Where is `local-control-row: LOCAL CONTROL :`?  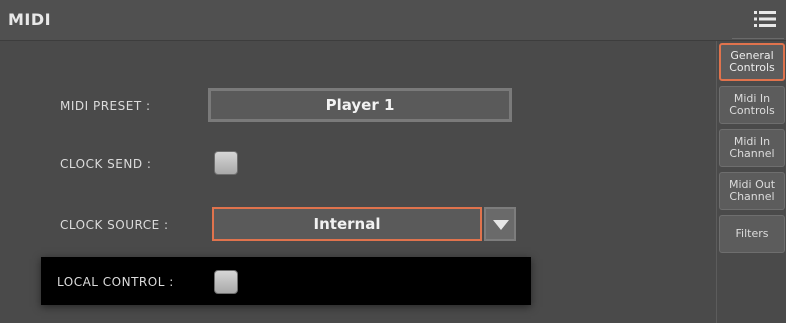 local-control-row: LOCAL CONTROL : is located at coordinates (286, 281).